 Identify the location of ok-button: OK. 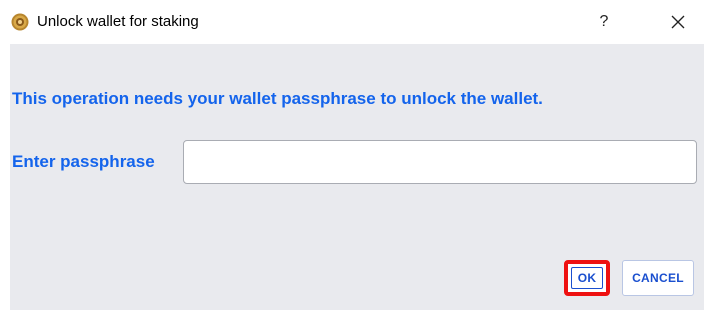
(587, 278).